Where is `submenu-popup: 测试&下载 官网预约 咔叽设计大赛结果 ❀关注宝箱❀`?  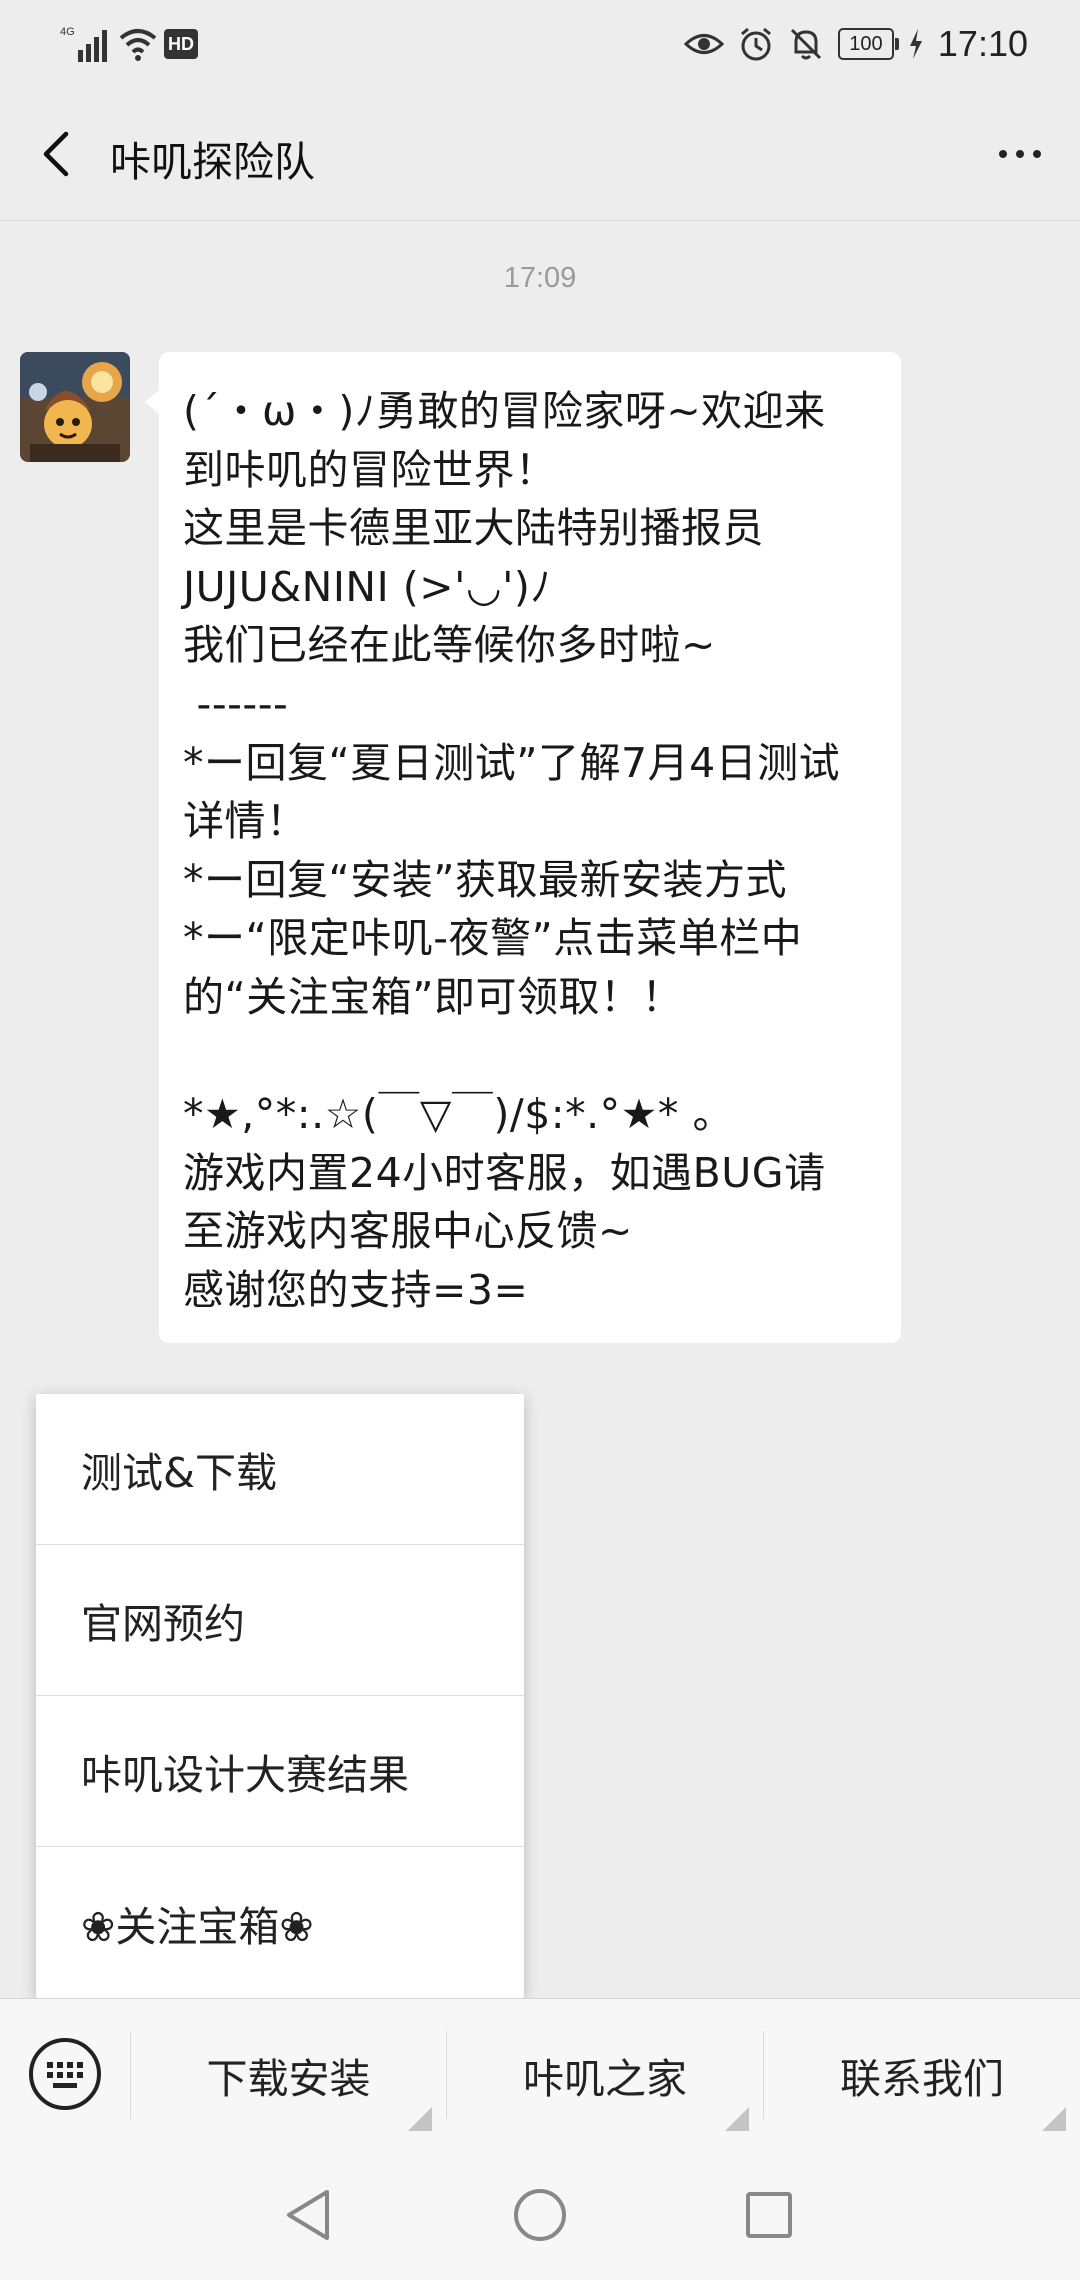
submenu-popup: 测试&下载 官网预约 咔叽设计大赛结果 ❀关注宝箱❀ is located at coordinates (280, 1696).